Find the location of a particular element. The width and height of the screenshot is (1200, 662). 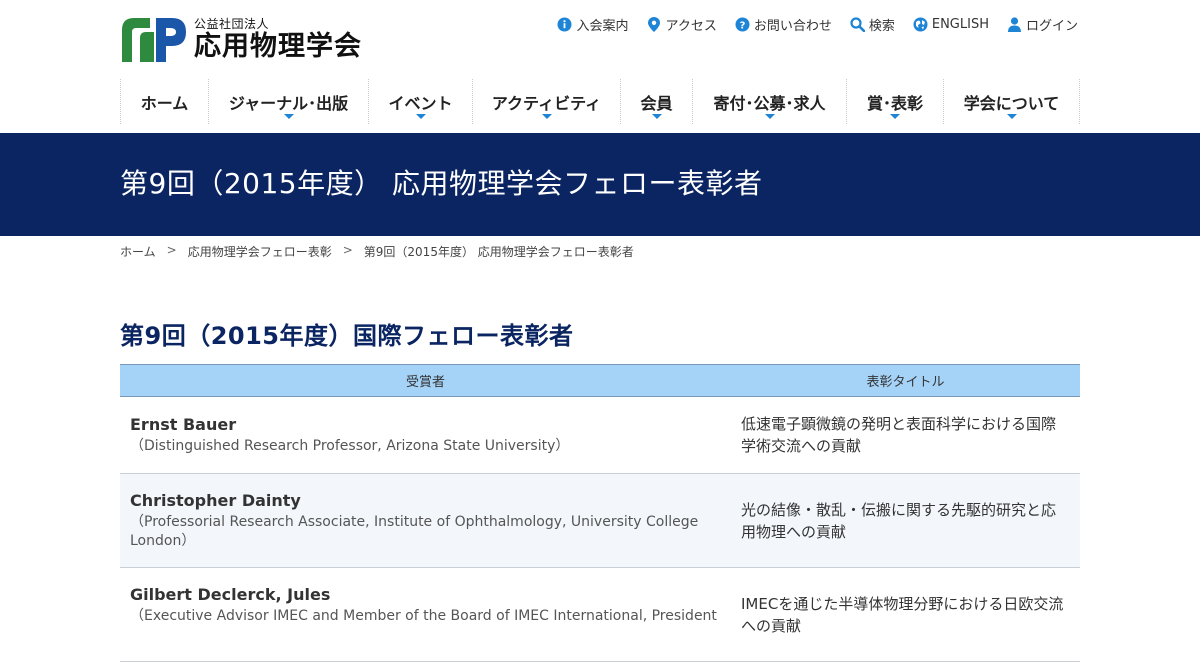

utility-access-label: アクセス is located at coordinates (691, 26).